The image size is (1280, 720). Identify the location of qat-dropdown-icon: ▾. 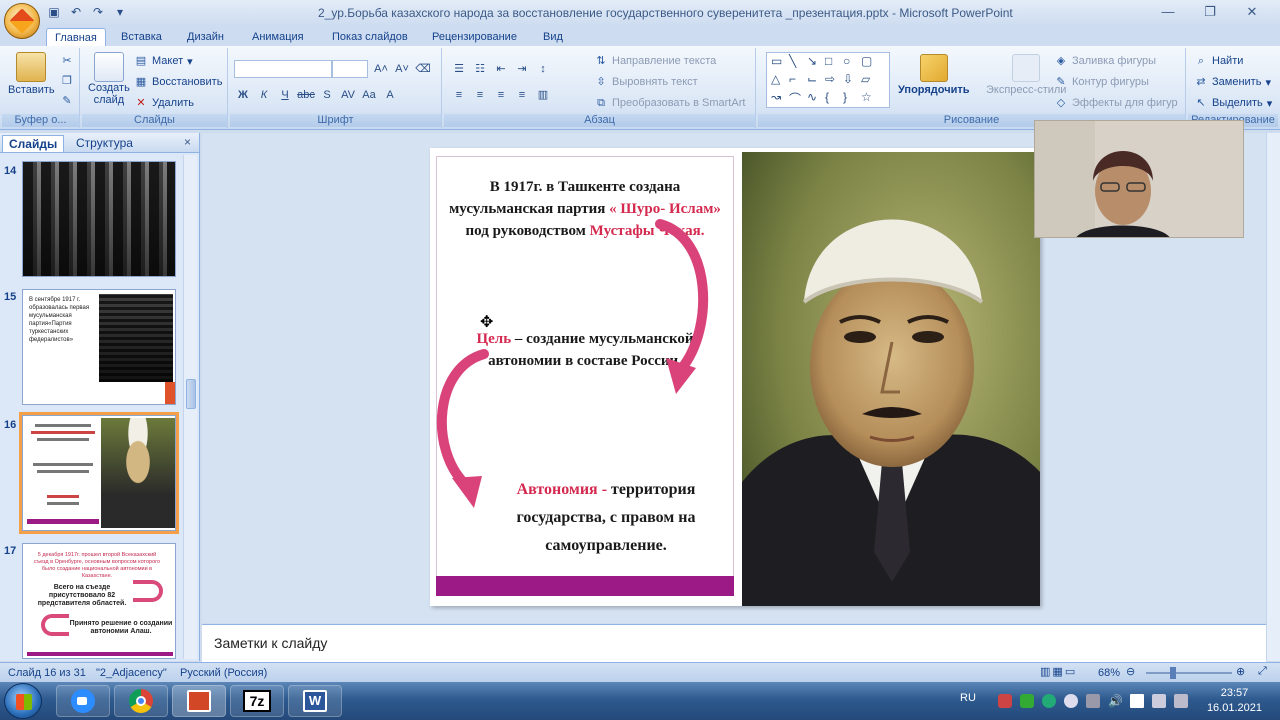
(120, 12).